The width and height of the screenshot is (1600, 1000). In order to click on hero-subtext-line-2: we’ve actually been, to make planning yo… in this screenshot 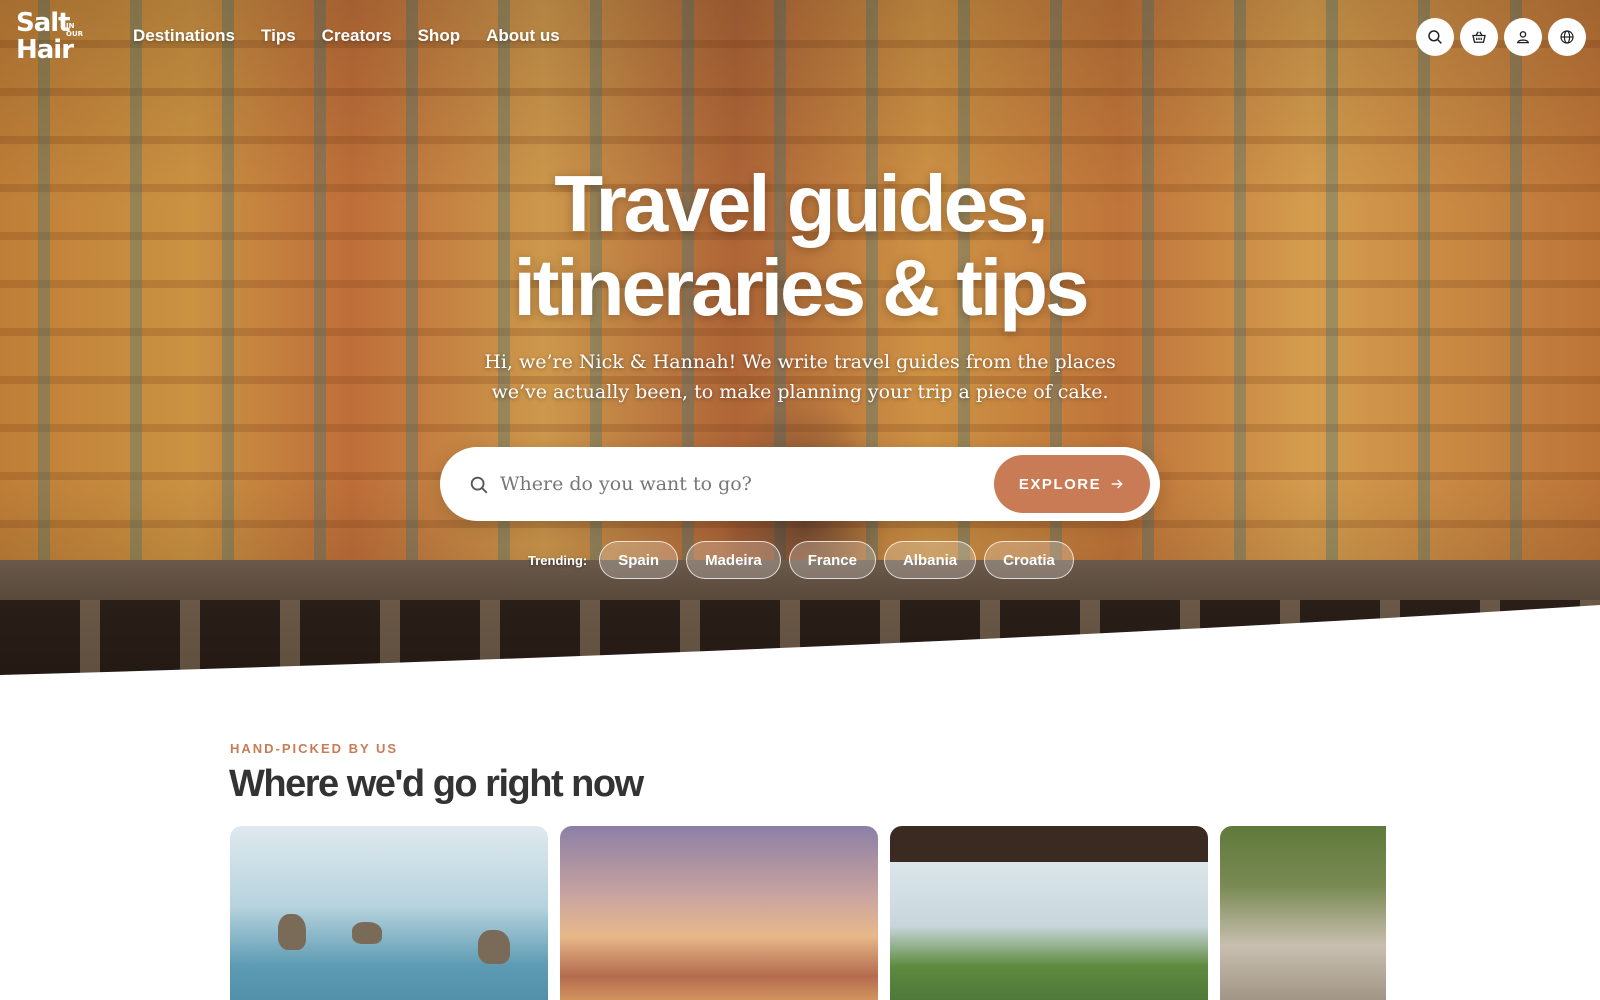, I will do `click(800, 392)`.